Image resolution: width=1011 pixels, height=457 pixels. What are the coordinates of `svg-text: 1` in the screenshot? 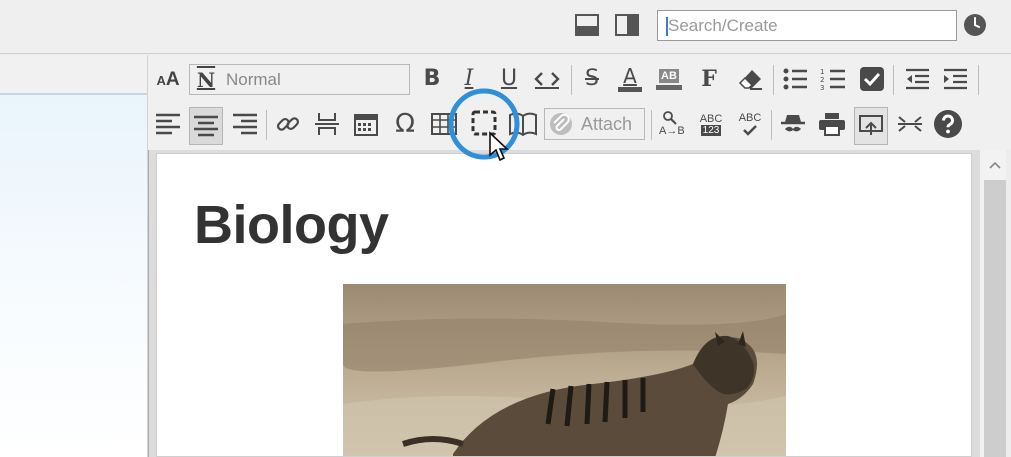 It's located at (822, 72).